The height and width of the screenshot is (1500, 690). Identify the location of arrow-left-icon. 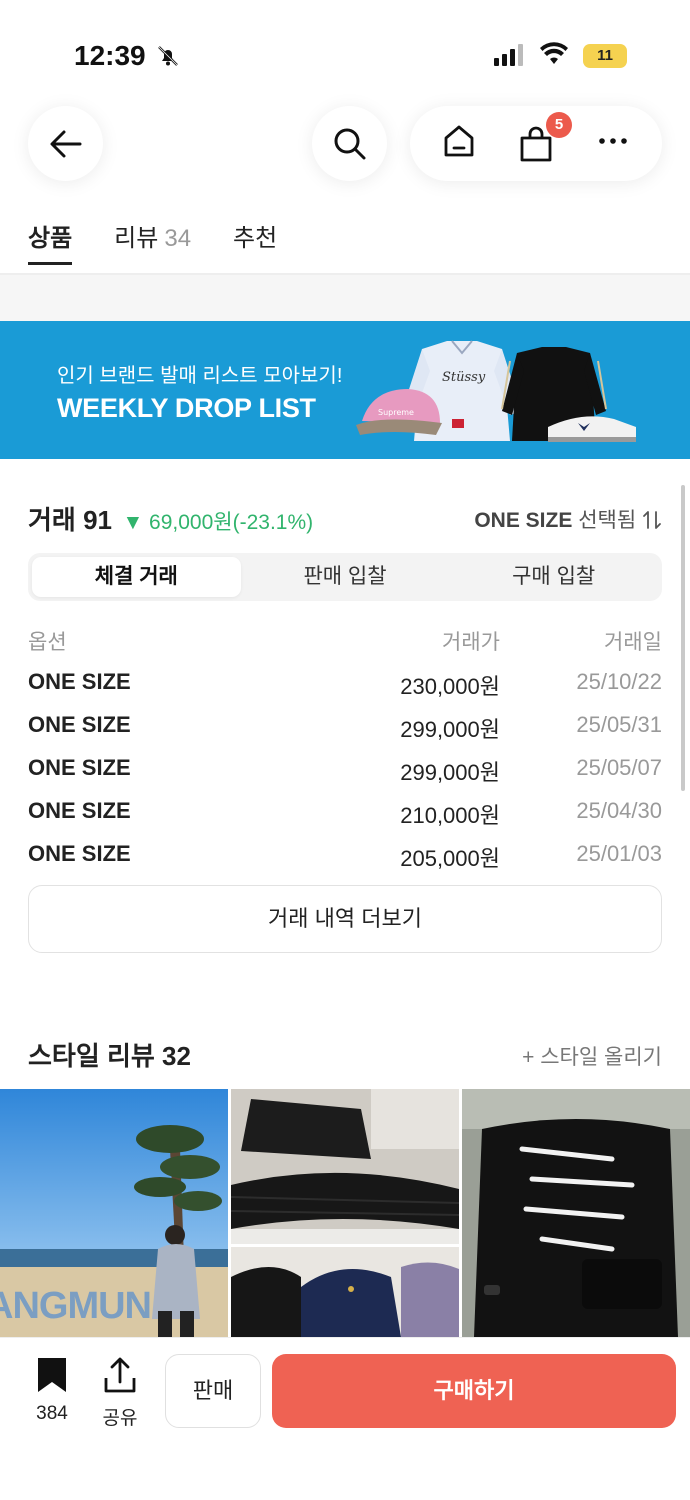
(65, 143).